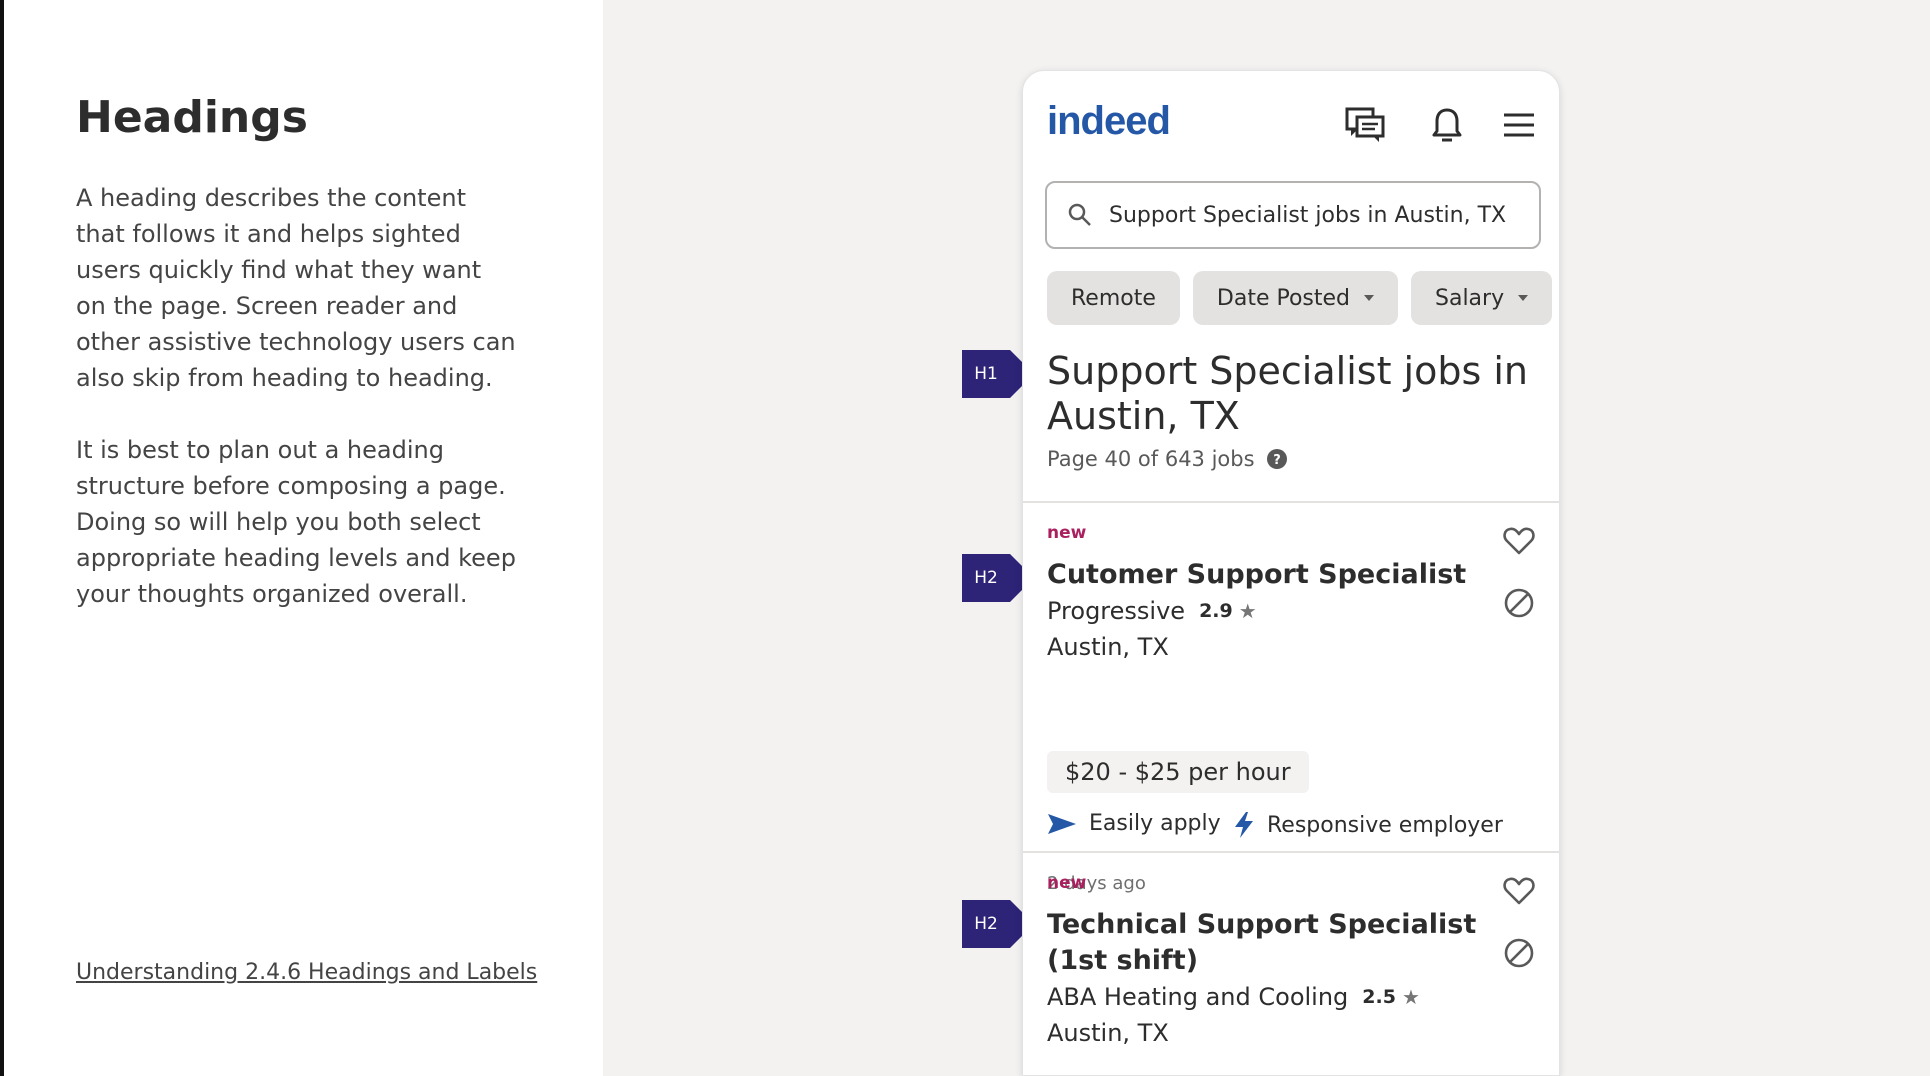 This screenshot has height=1076, width=1930. Describe the element at coordinates (1109, 121) in the screenshot. I see `indeed-logo: indeed` at that location.